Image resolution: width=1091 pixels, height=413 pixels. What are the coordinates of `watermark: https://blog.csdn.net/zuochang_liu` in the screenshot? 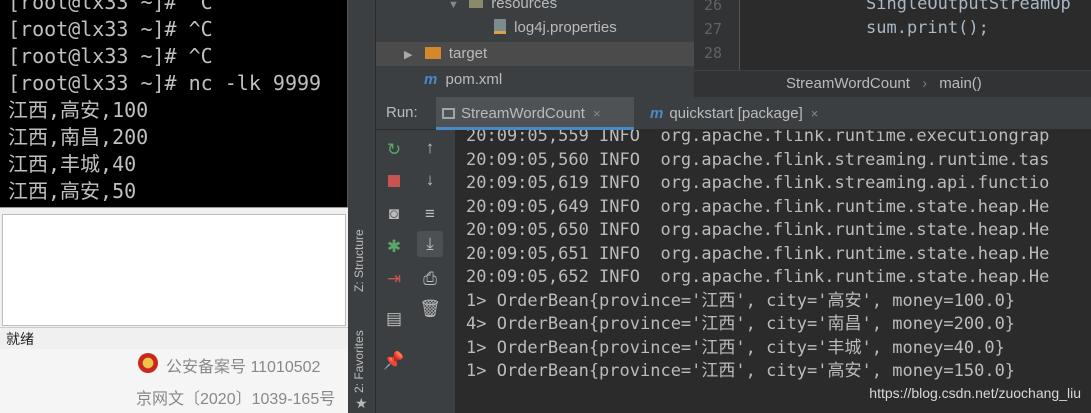 It's located at (975, 393).